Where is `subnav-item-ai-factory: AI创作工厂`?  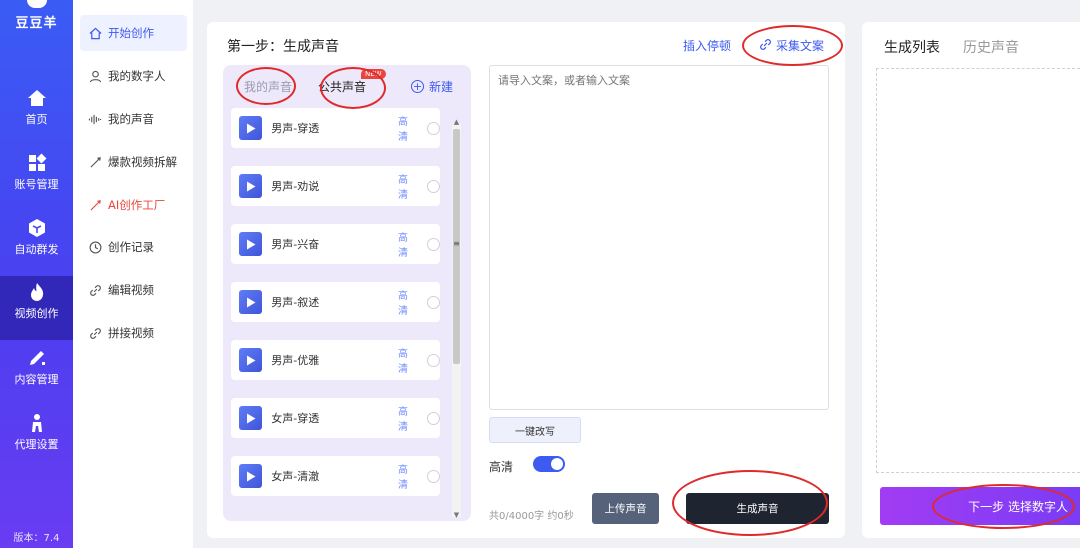 subnav-item-ai-factory: AI创作工厂 is located at coordinates (133, 205).